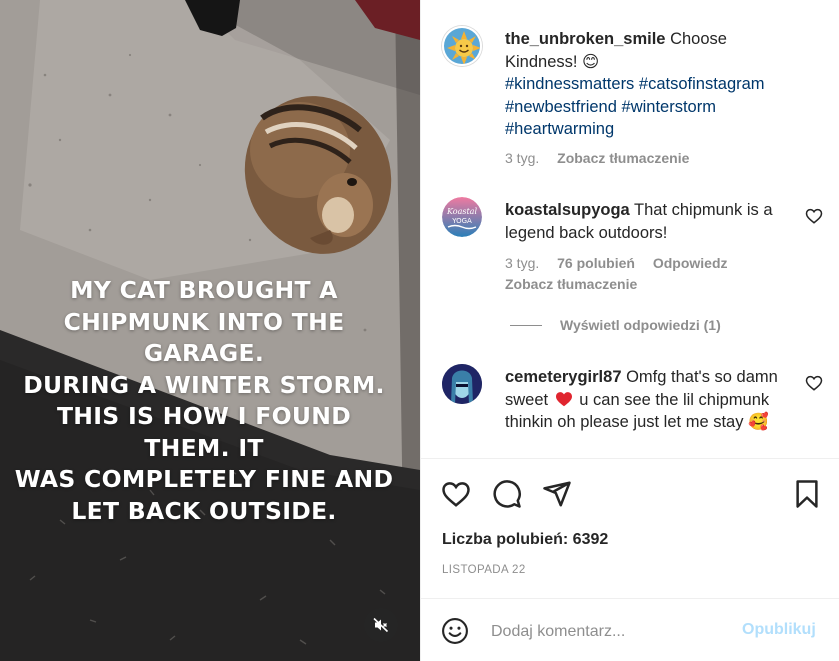 The height and width of the screenshot is (661, 839). Describe the element at coordinates (461, 221) in the screenshot. I see `svg-text: YOGA` at that location.